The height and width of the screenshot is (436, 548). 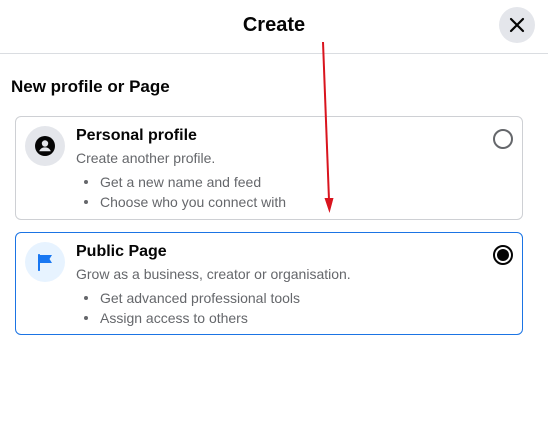 I want to click on profile-icon, so click(x=45, y=146).